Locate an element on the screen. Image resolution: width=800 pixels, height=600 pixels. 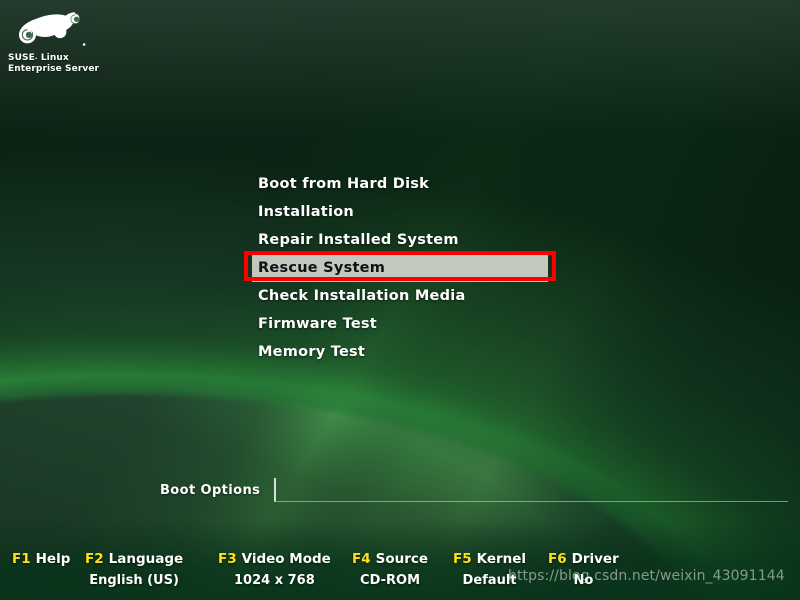
boot-options-label: Boot Options is located at coordinates (210, 490).